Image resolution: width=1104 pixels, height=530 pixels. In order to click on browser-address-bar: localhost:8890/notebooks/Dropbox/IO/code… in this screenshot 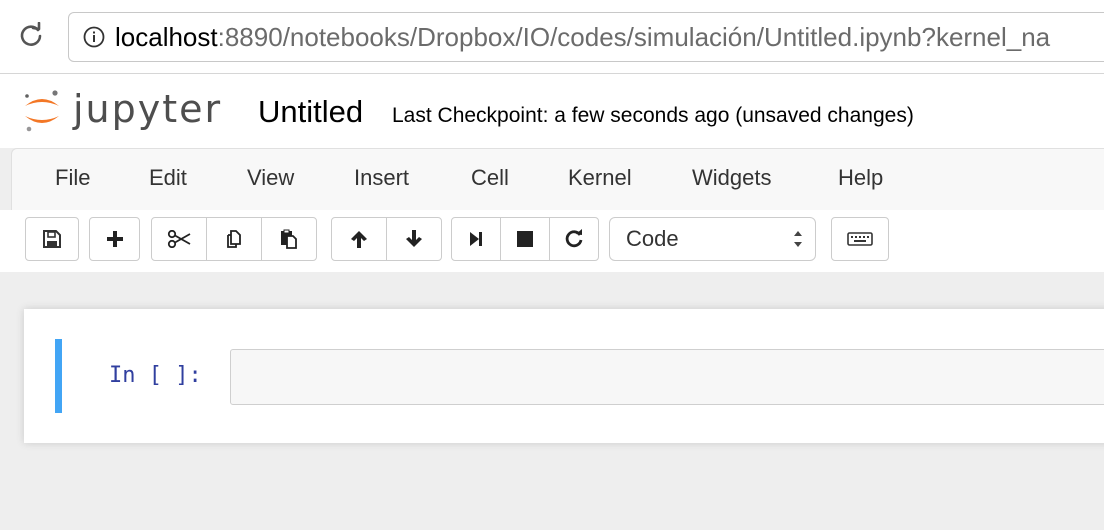, I will do `click(552, 37)`.